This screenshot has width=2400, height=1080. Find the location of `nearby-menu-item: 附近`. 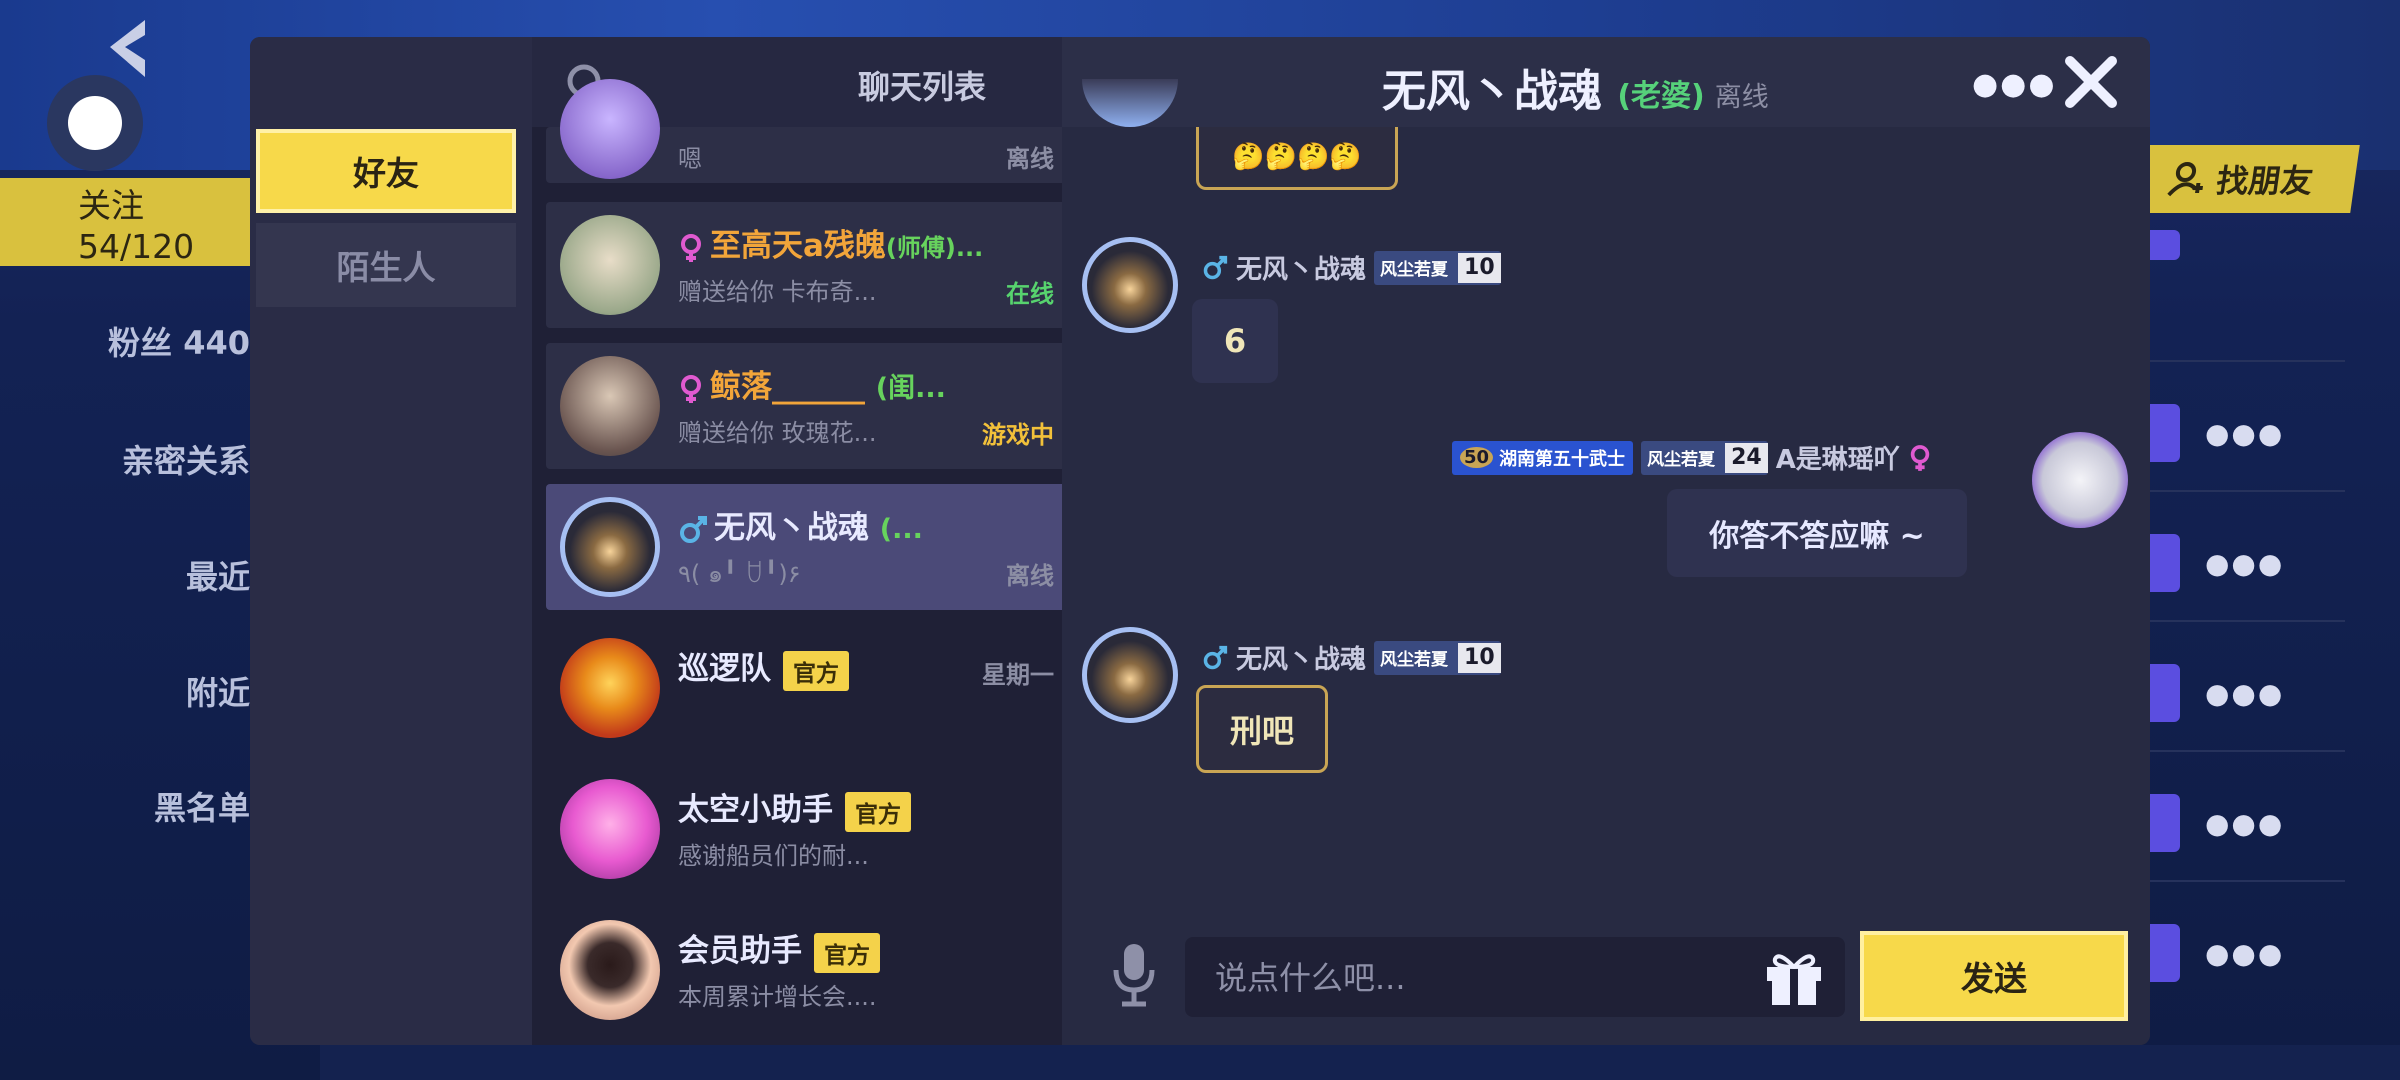

nearby-menu-item: 附近 is located at coordinates (125, 691).